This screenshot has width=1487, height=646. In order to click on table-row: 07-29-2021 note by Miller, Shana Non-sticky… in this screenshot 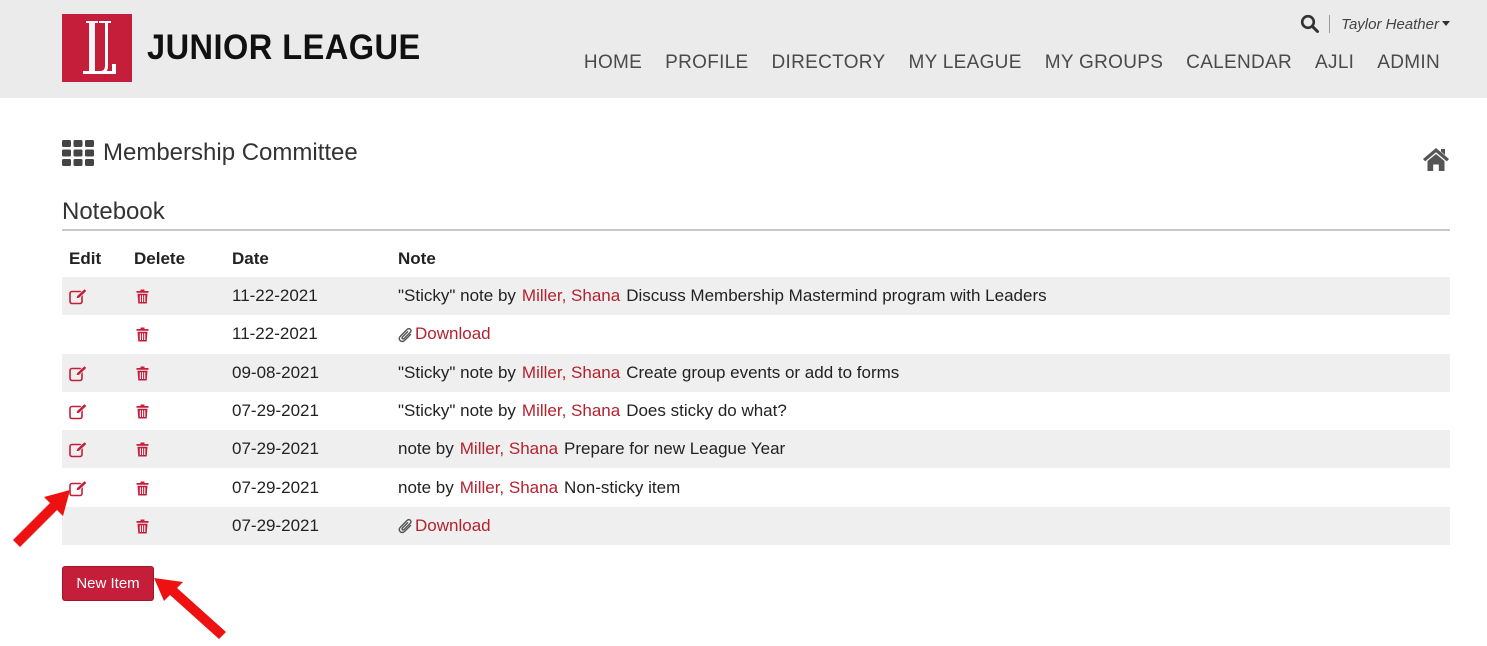, I will do `click(756, 487)`.